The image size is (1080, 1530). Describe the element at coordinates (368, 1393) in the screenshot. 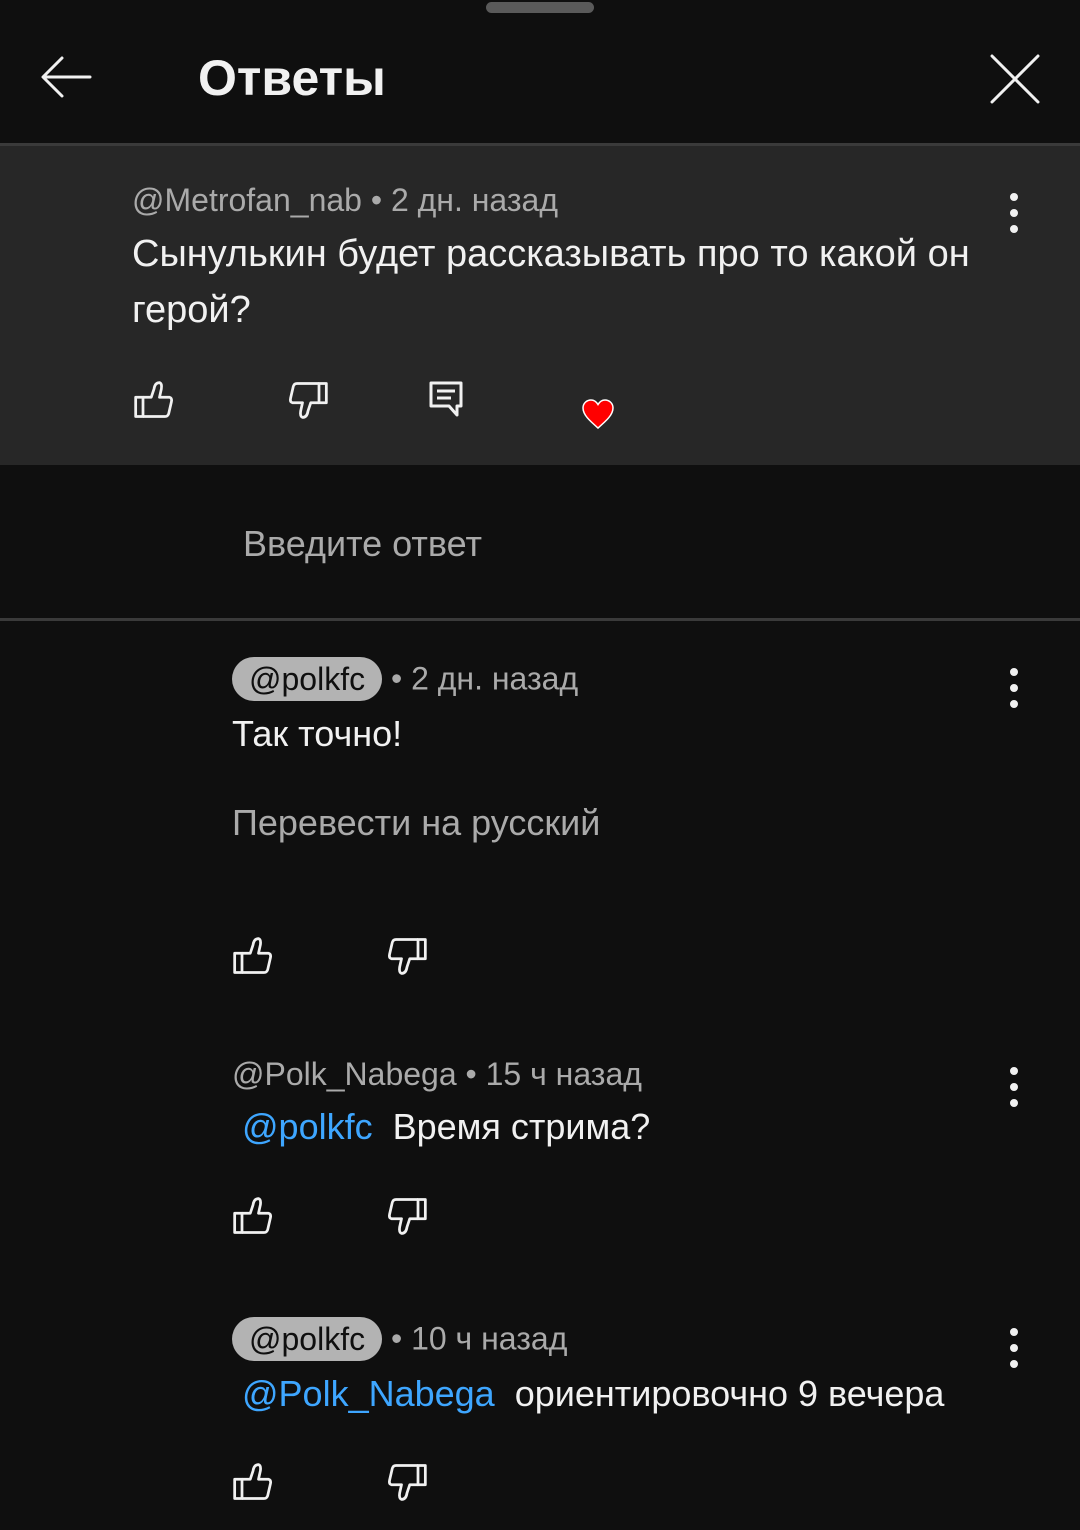

I see `mention-link: @Polk_Nabega` at that location.